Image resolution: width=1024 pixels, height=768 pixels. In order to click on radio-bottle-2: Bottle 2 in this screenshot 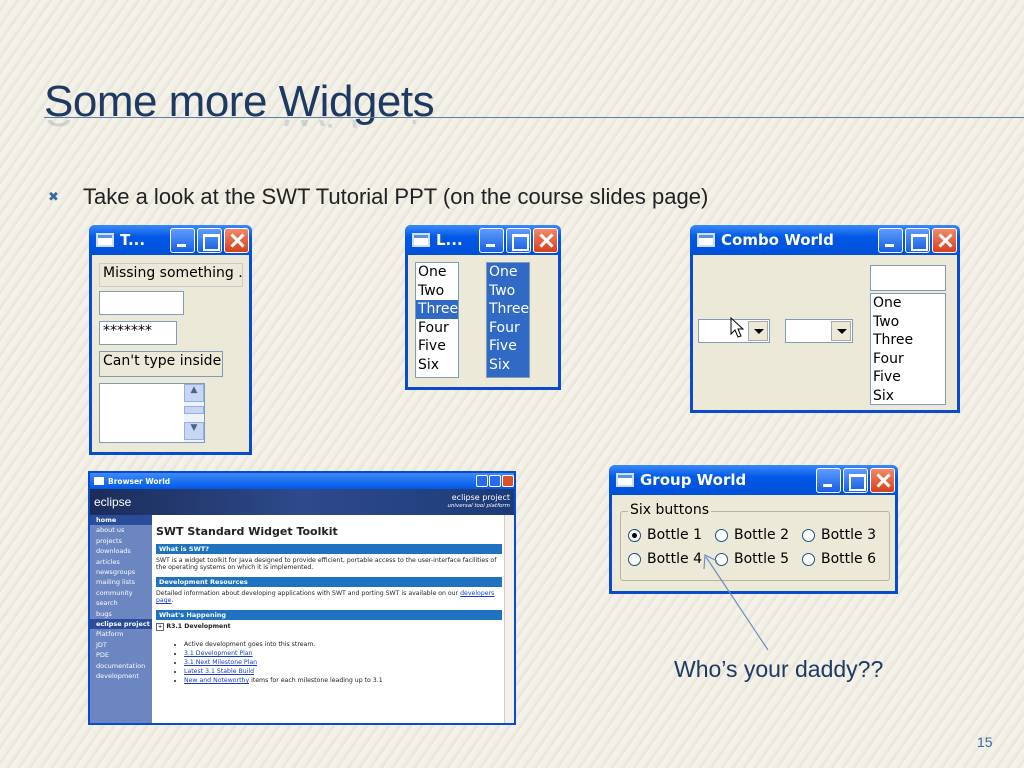, I will do `click(758, 535)`.